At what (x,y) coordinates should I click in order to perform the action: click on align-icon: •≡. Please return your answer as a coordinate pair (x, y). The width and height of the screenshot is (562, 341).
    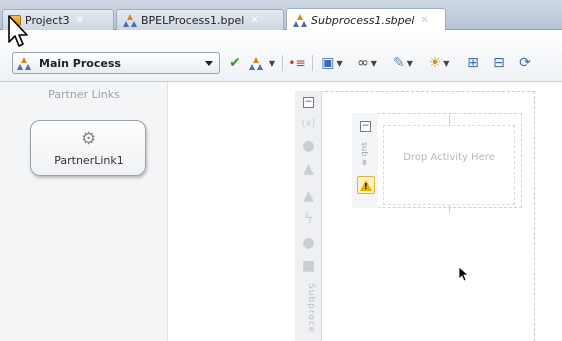
    Looking at the image, I should click on (297, 63).